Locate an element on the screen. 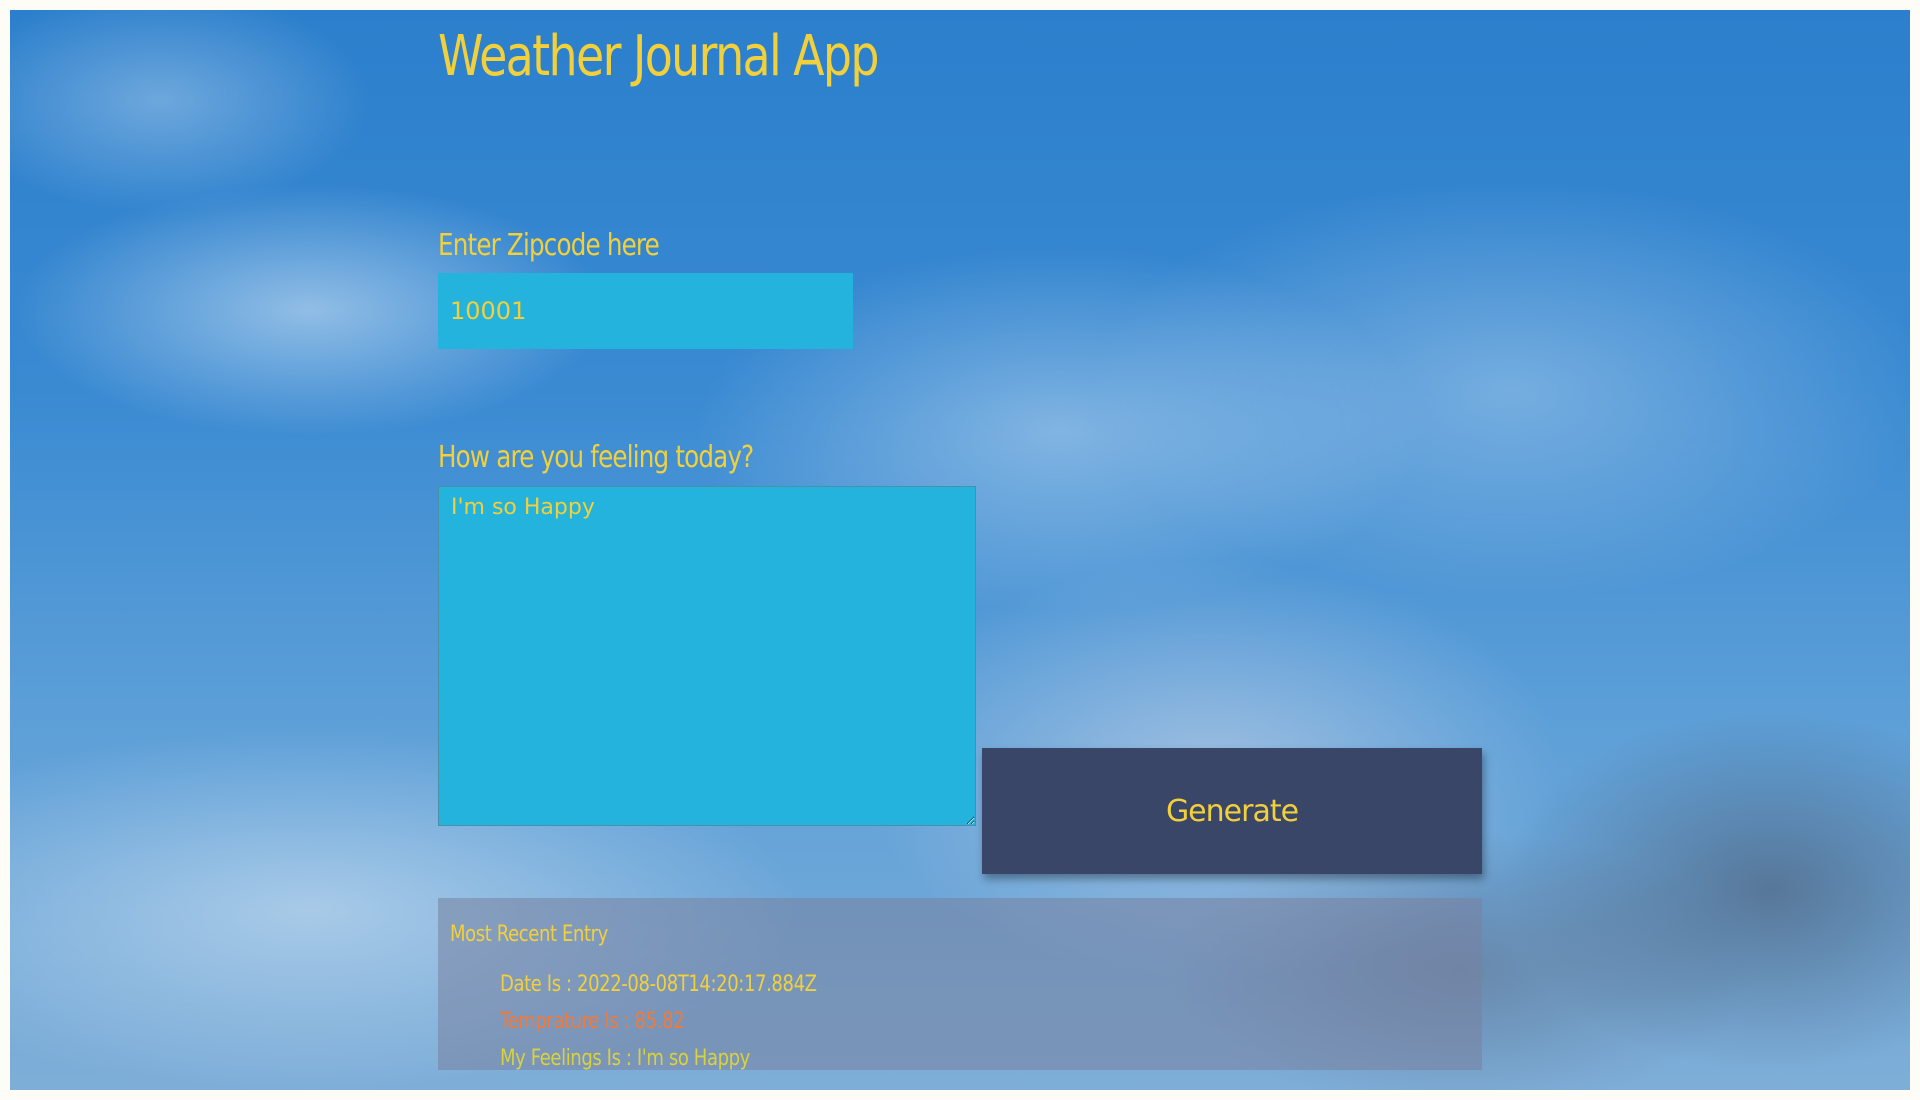 This screenshot has width=1920, height=1100. feelings-textarea: I'm so Happy is located at coordinates (707, 656).